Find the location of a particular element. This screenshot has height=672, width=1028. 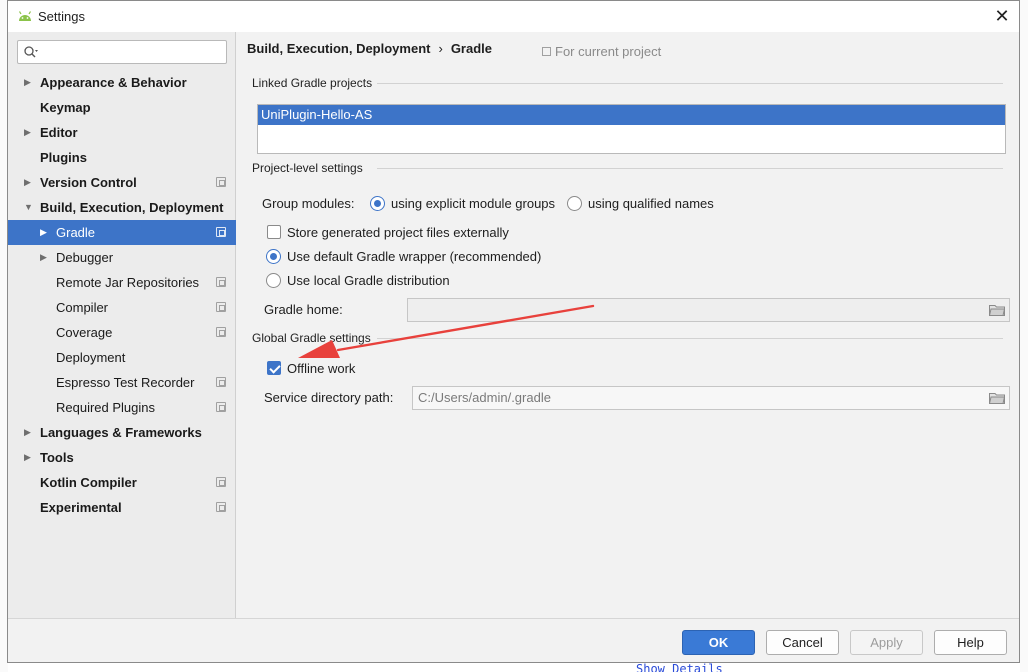

sidebar-item-tools: ▶ Tools is located at coordinates (122, 457).